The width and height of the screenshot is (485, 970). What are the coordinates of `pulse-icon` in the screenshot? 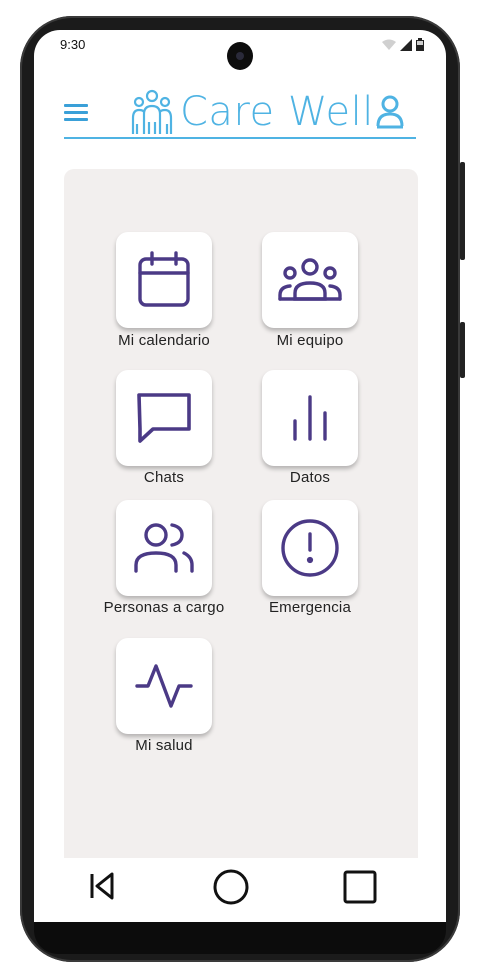 It's located at (164, 686).